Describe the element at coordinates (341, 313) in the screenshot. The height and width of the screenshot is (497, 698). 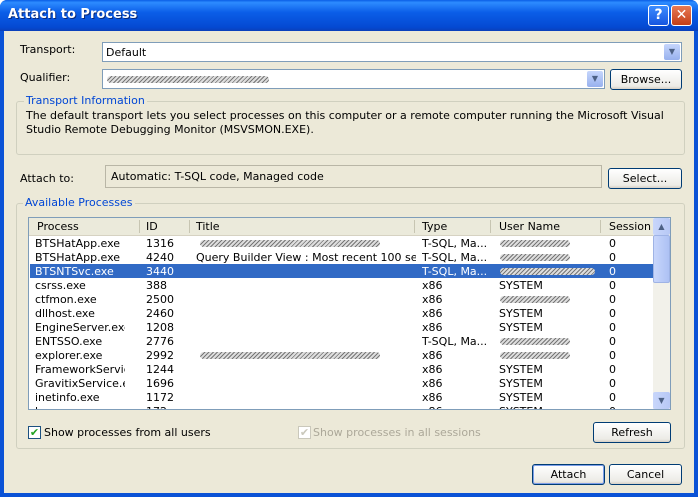
I see `process-row: dllhost.exe 2460 x86 SYSTEM 0` at that location.